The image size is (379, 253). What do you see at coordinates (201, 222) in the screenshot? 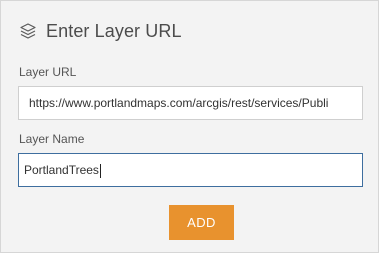
I see `add-button: ADD` at bounding box center [201, 222].